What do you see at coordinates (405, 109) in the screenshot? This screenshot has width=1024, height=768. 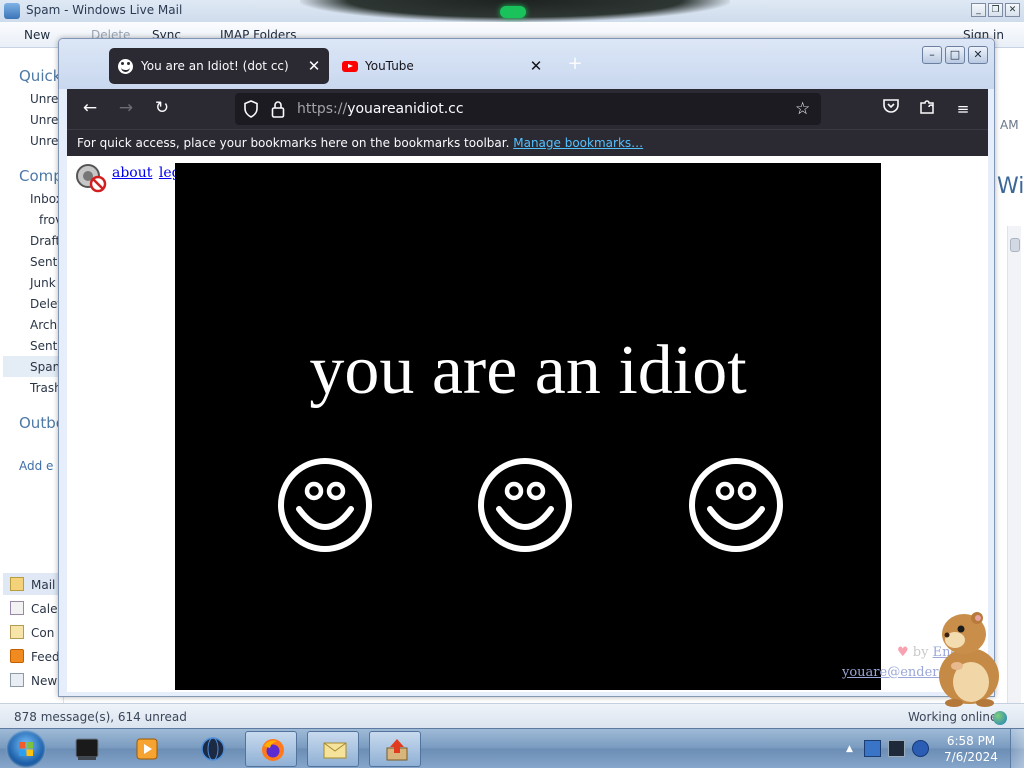 I see `url-domain: youareanidiot.cc` at bounding box center [405, 109].